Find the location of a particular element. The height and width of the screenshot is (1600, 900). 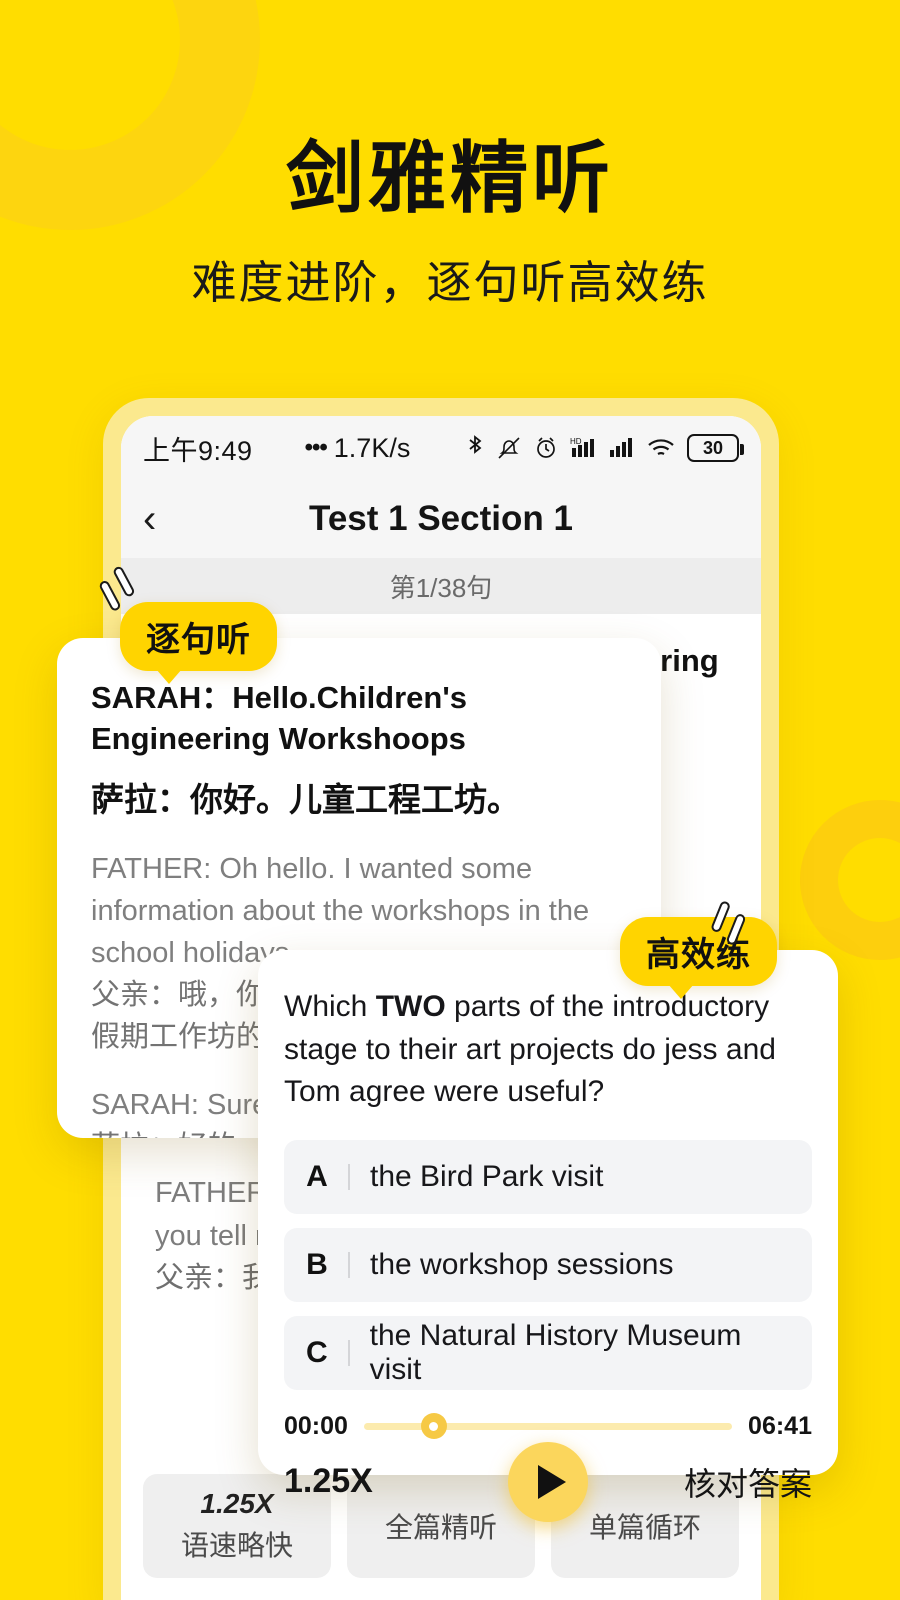

player-current-time: 00:00 is located at coordinates (316, 1425).